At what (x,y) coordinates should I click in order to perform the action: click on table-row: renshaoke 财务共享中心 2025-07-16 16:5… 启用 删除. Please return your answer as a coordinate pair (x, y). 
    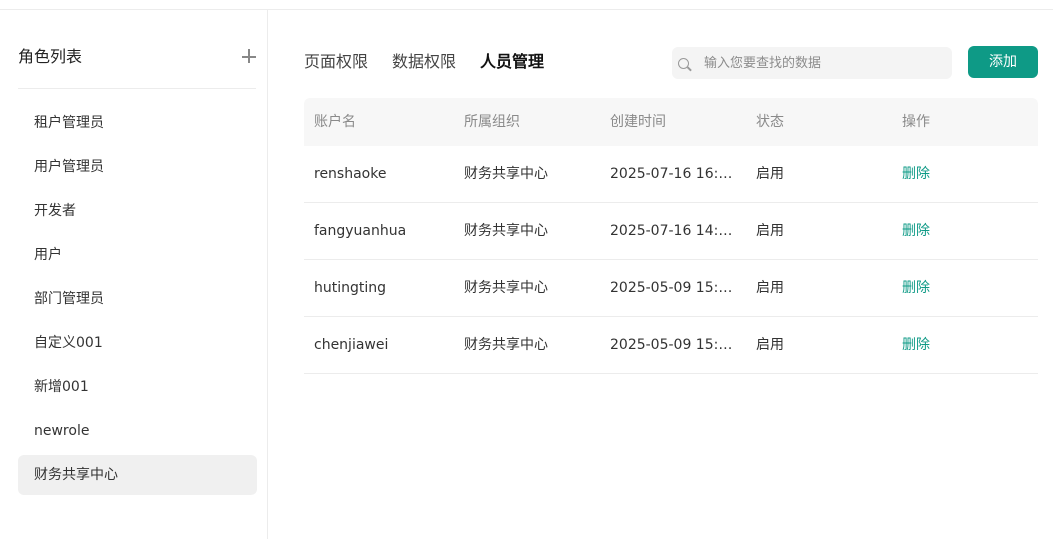
    Looking at the image, I should click on (671, 174).